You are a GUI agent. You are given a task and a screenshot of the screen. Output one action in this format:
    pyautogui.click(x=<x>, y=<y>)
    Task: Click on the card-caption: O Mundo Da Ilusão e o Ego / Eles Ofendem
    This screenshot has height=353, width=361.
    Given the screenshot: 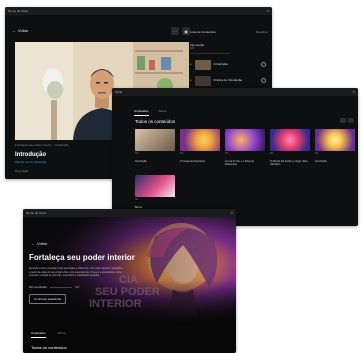 What is the action you would take?
    pyautogui.click(x=289, y=163)
    